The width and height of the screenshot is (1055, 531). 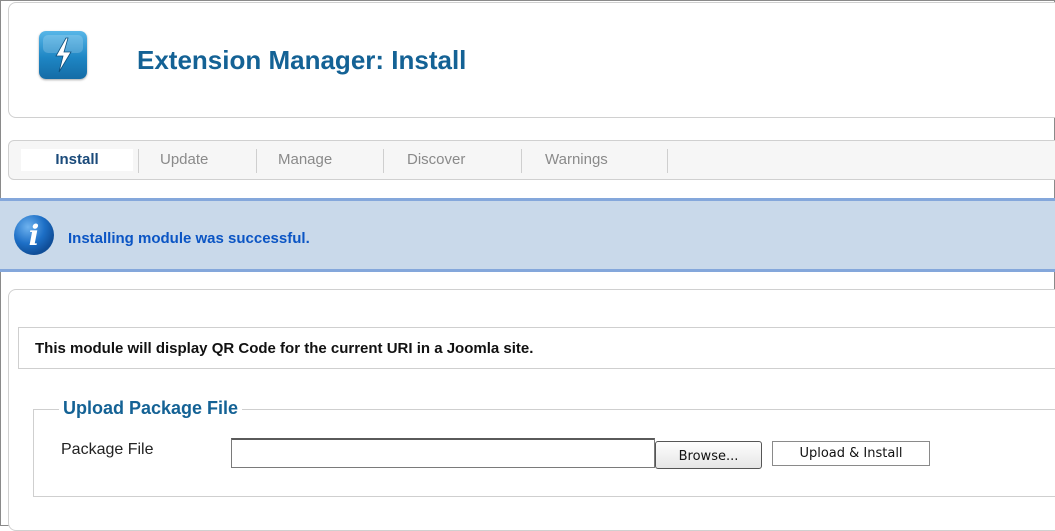 I want to click on info-icon: i, so click(x=34, y=235).